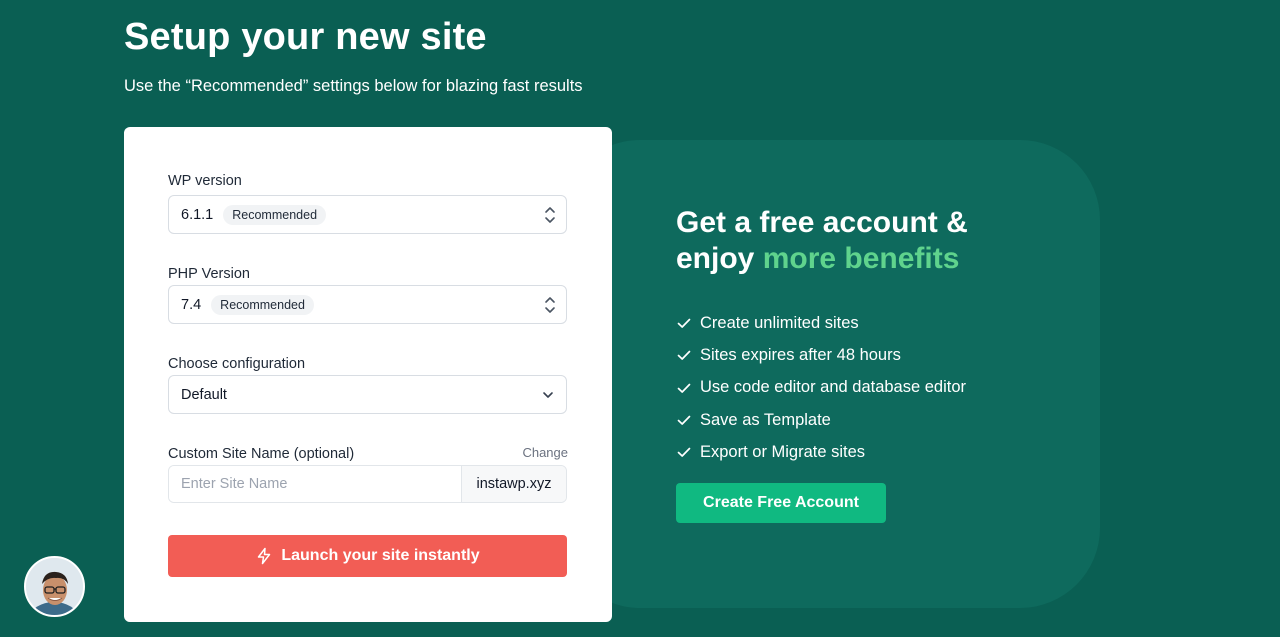 This screenshot has width=1280, height=637. Describe the element at coordinates (237, 364) in the screenshot. I see `configuration-label: Choose configuration` at that location.